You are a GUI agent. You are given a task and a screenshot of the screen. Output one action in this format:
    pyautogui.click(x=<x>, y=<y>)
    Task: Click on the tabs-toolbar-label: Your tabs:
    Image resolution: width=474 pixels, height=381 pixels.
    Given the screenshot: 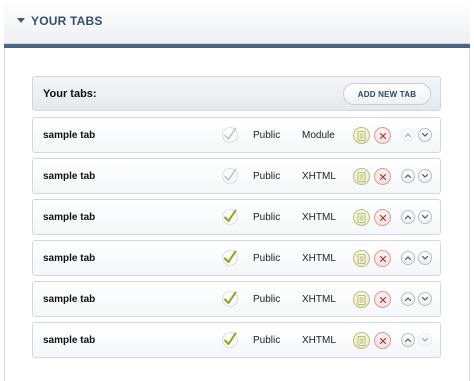 What is the action you would take?
    pyautogui.click(x=70, y=94)
    